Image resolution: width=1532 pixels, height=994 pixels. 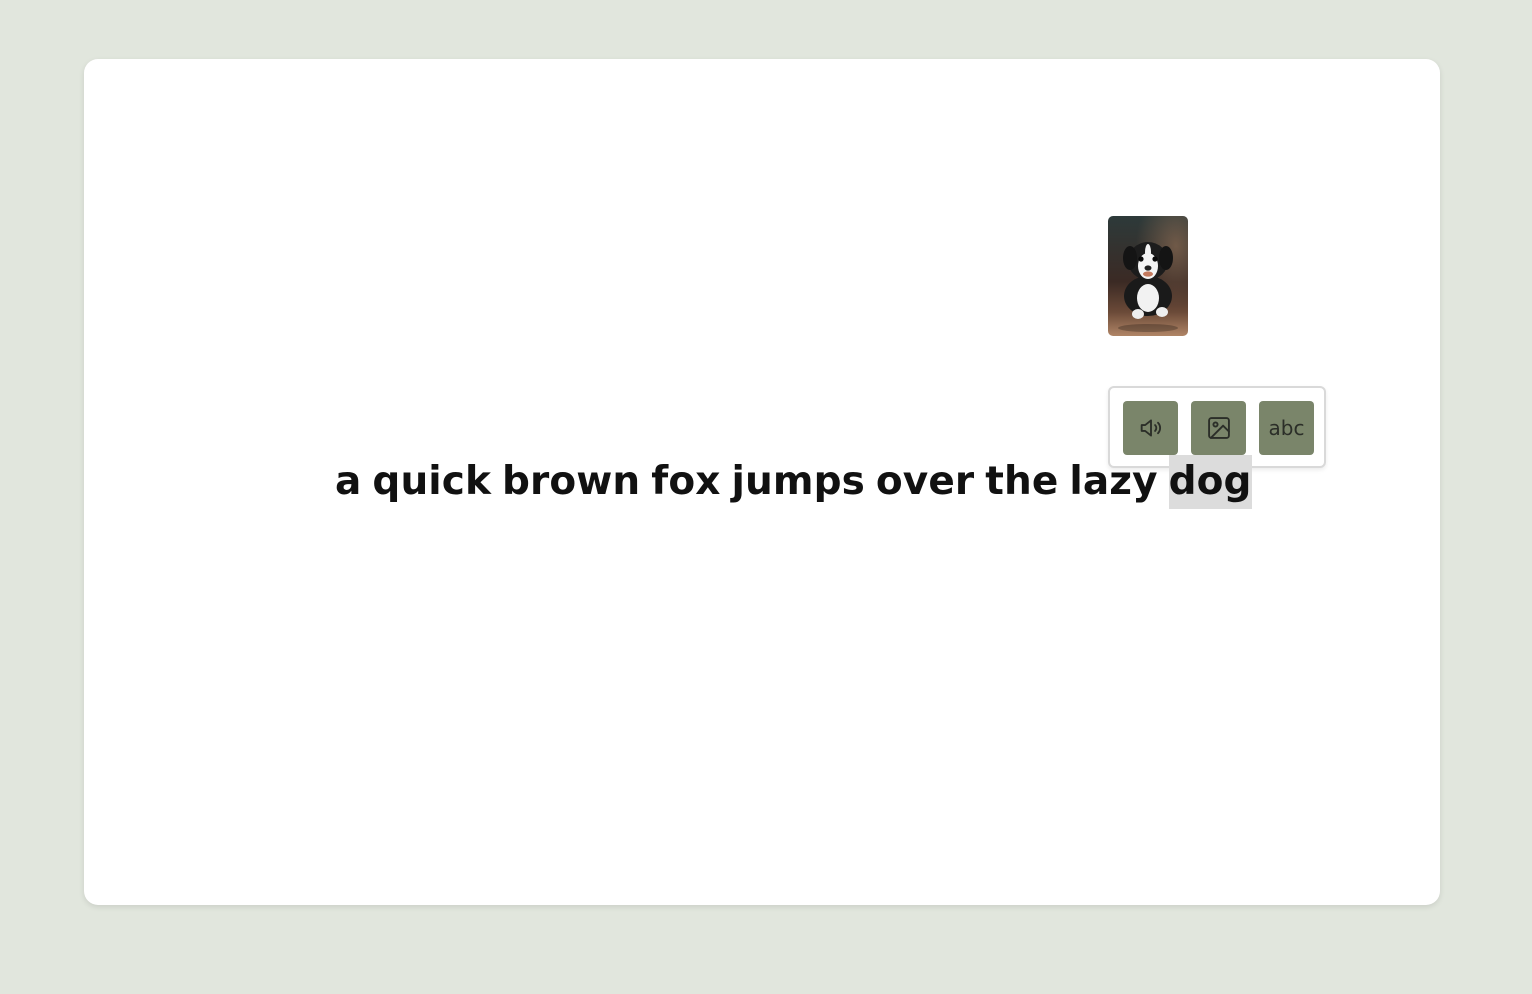 What do you see at coordinates (685, 482) in the screenshot?
I see `word: fox` at bounding box center [685, 482].